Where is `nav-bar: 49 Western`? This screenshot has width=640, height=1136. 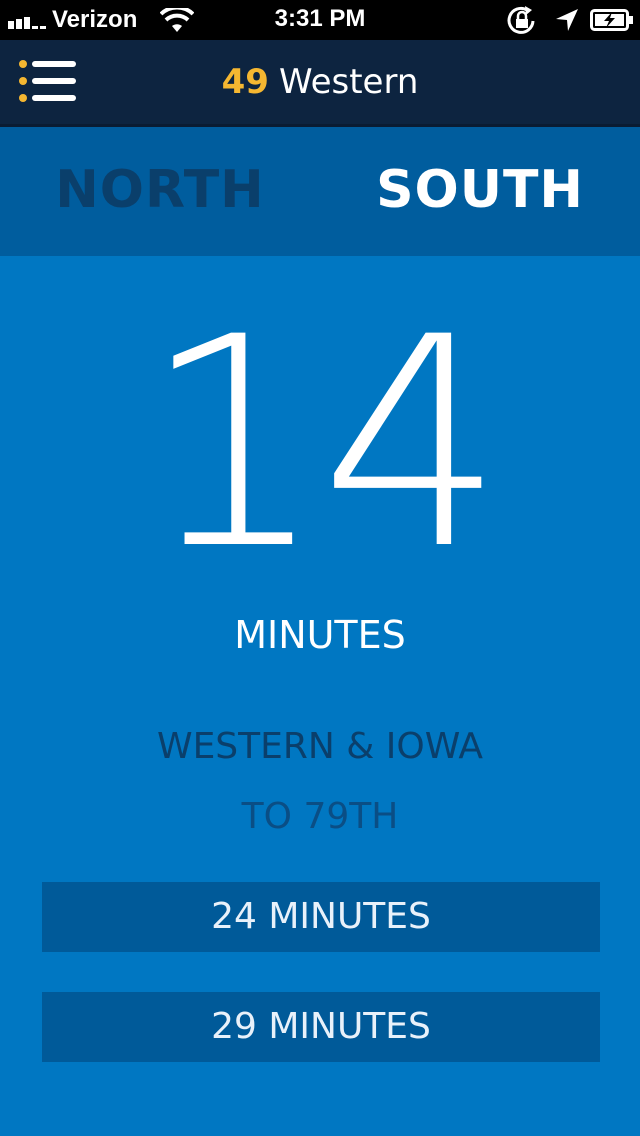 nav-bar: 49 Western is located at coordinates (320, 83).